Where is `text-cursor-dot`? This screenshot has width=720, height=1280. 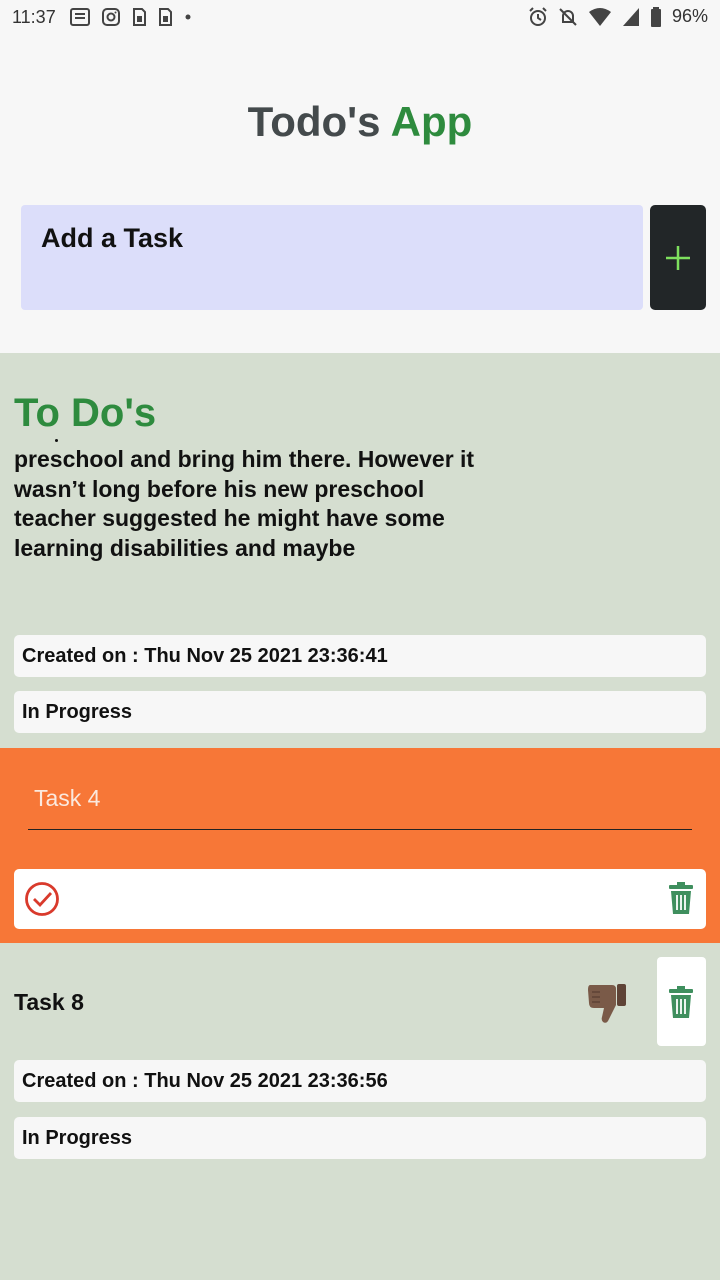
text-cursor-dot is located at coordinates (56, 440).